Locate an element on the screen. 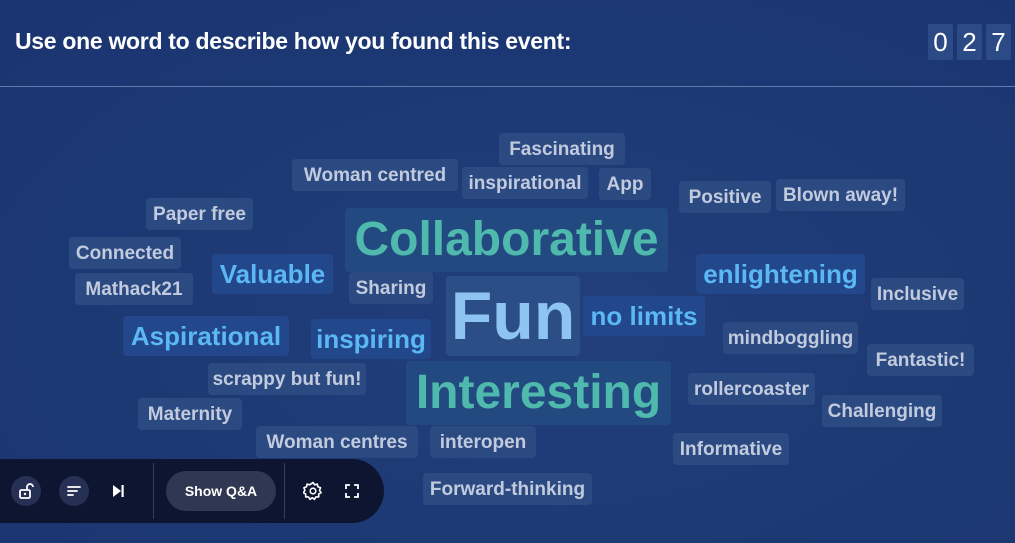  response-counter: 0 2 7 is located at coordinates (969, 42).